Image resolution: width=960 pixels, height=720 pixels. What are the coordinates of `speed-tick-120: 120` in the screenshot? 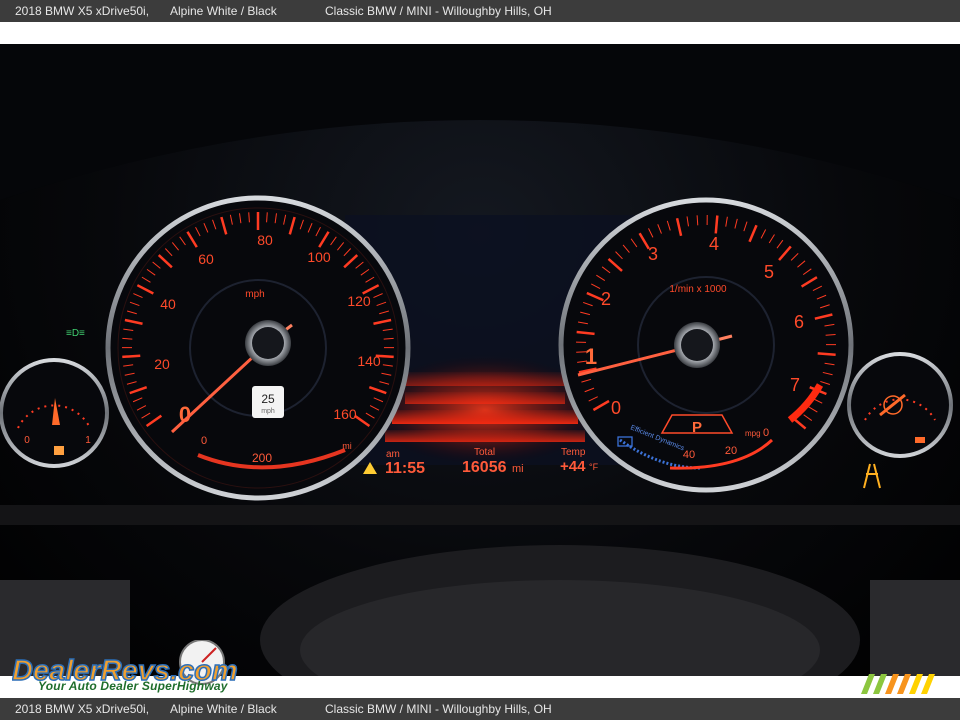 It's located at (359, 301).